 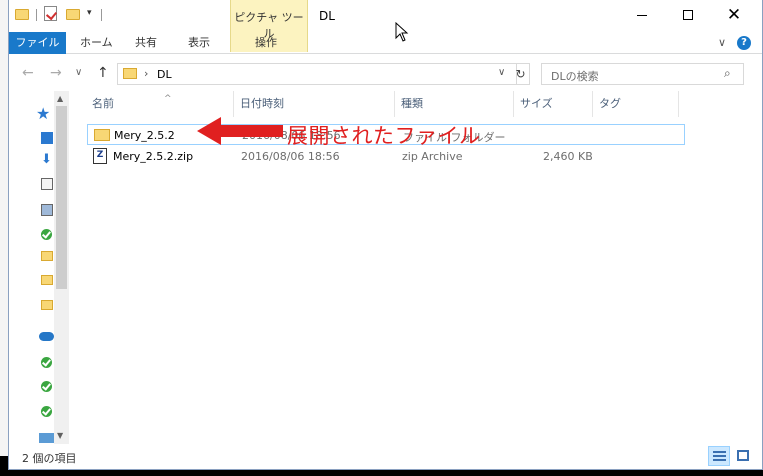 I want to click on zip-file-icon: Z, so click(x=100, y=156).